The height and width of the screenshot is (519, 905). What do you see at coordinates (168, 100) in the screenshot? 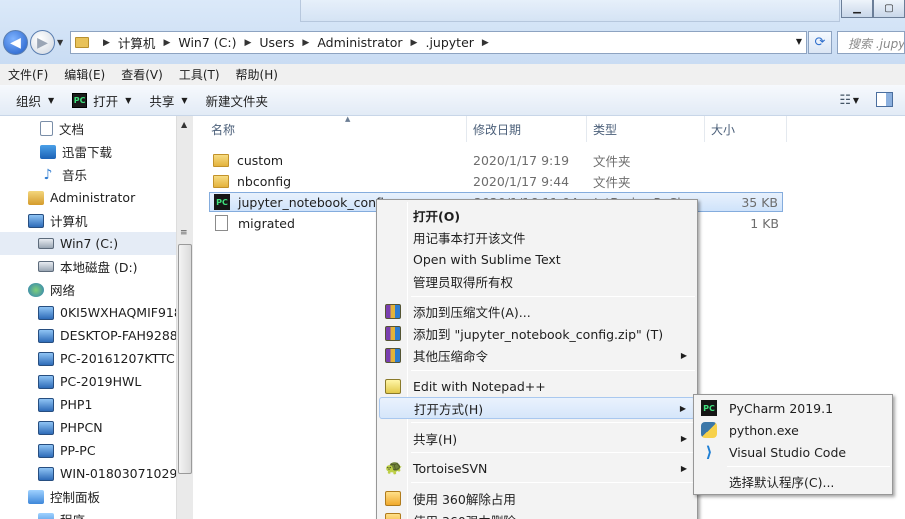
I see `share-button: 共享 ▼` at bounding box center [168, 100].